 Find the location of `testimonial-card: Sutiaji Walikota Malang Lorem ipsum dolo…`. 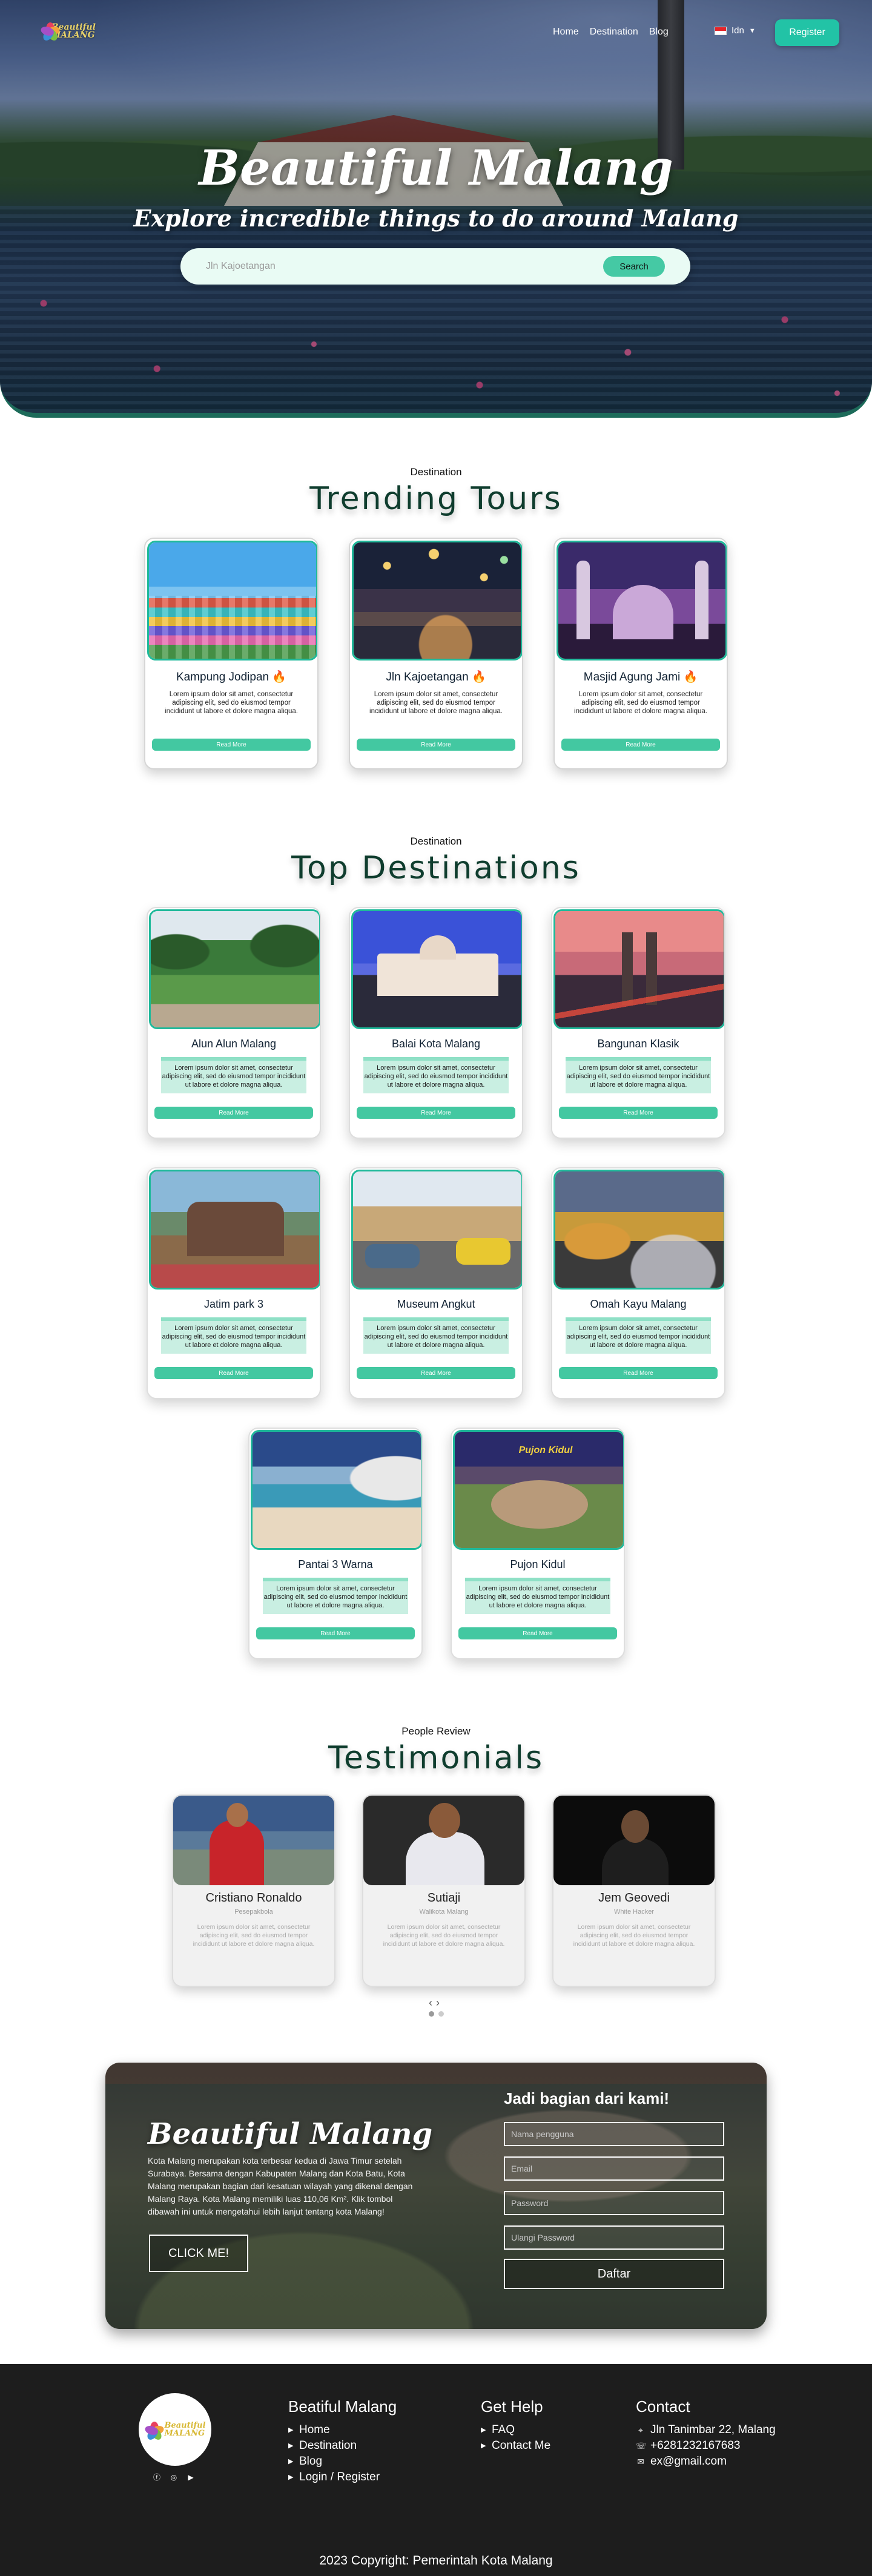

testimonial-card: Sutiaji Walikota Malang Lorem ipsum dolo… is located at coordinates (444, 1890).